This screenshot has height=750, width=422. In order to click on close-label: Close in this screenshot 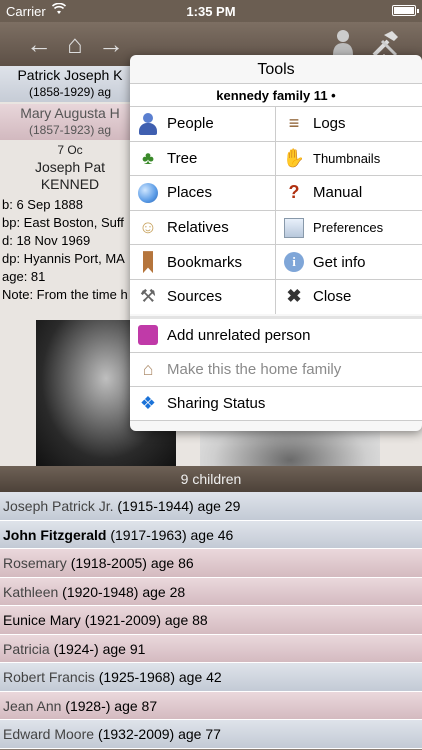, I will do `click(332, 297)`.